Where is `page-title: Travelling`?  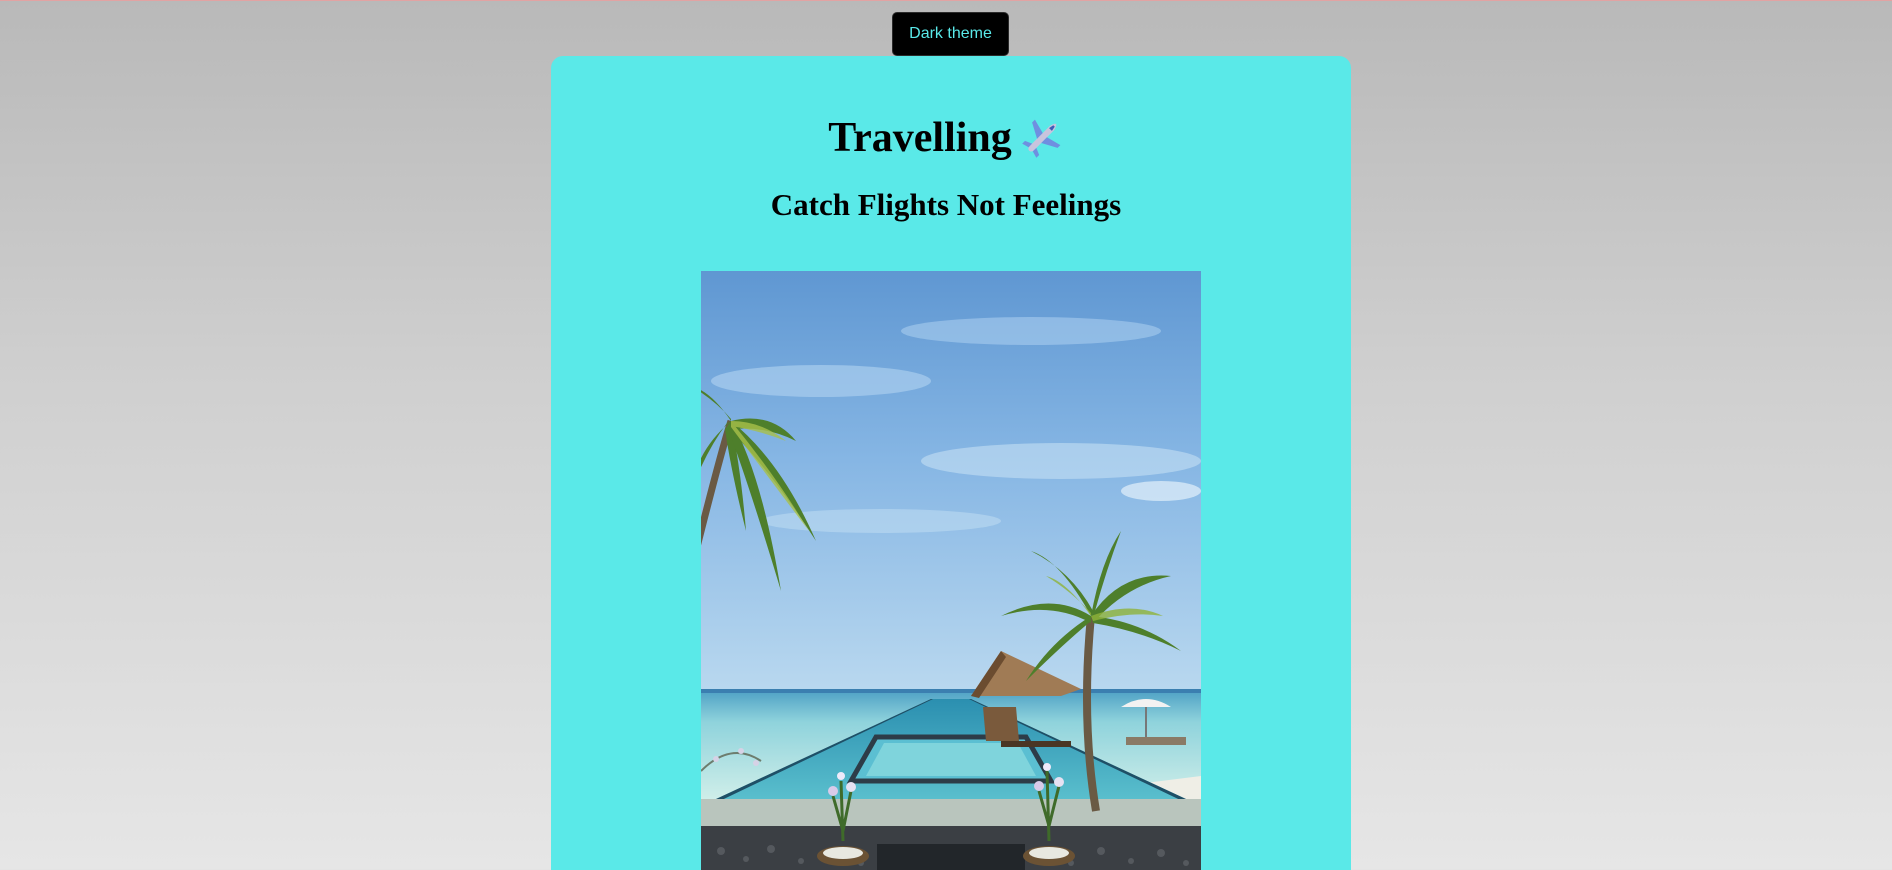 page-title: Travelling is located at coordinates (946, 138).